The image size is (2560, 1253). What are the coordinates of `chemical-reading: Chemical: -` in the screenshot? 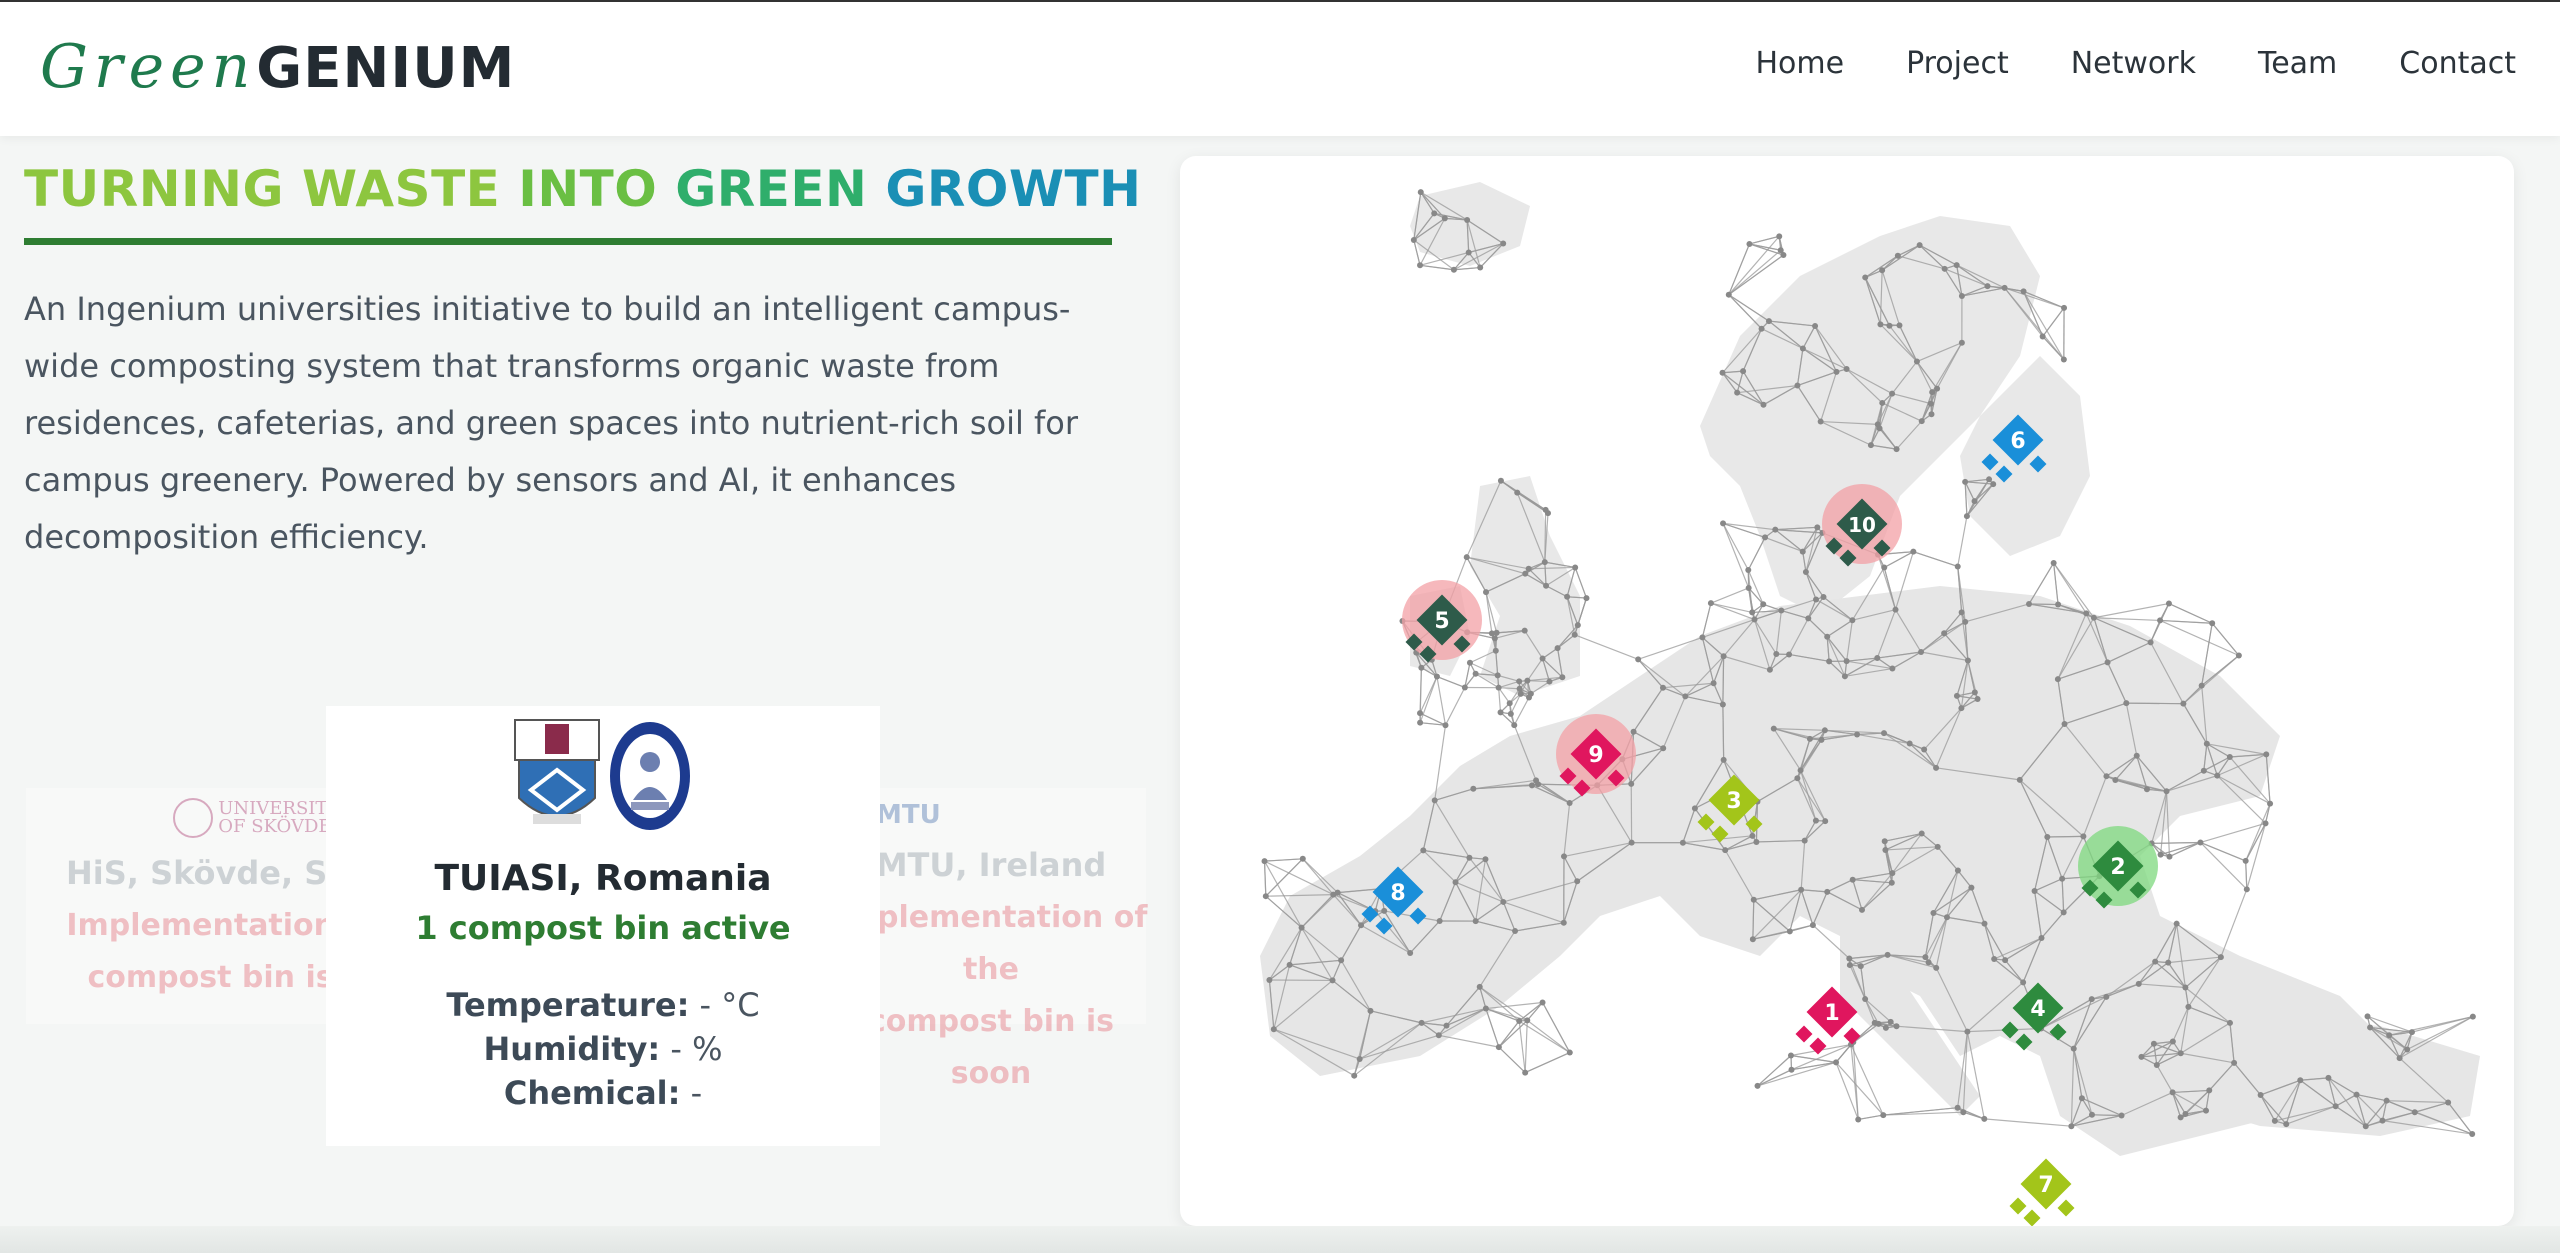 It's located at (603, 1093).